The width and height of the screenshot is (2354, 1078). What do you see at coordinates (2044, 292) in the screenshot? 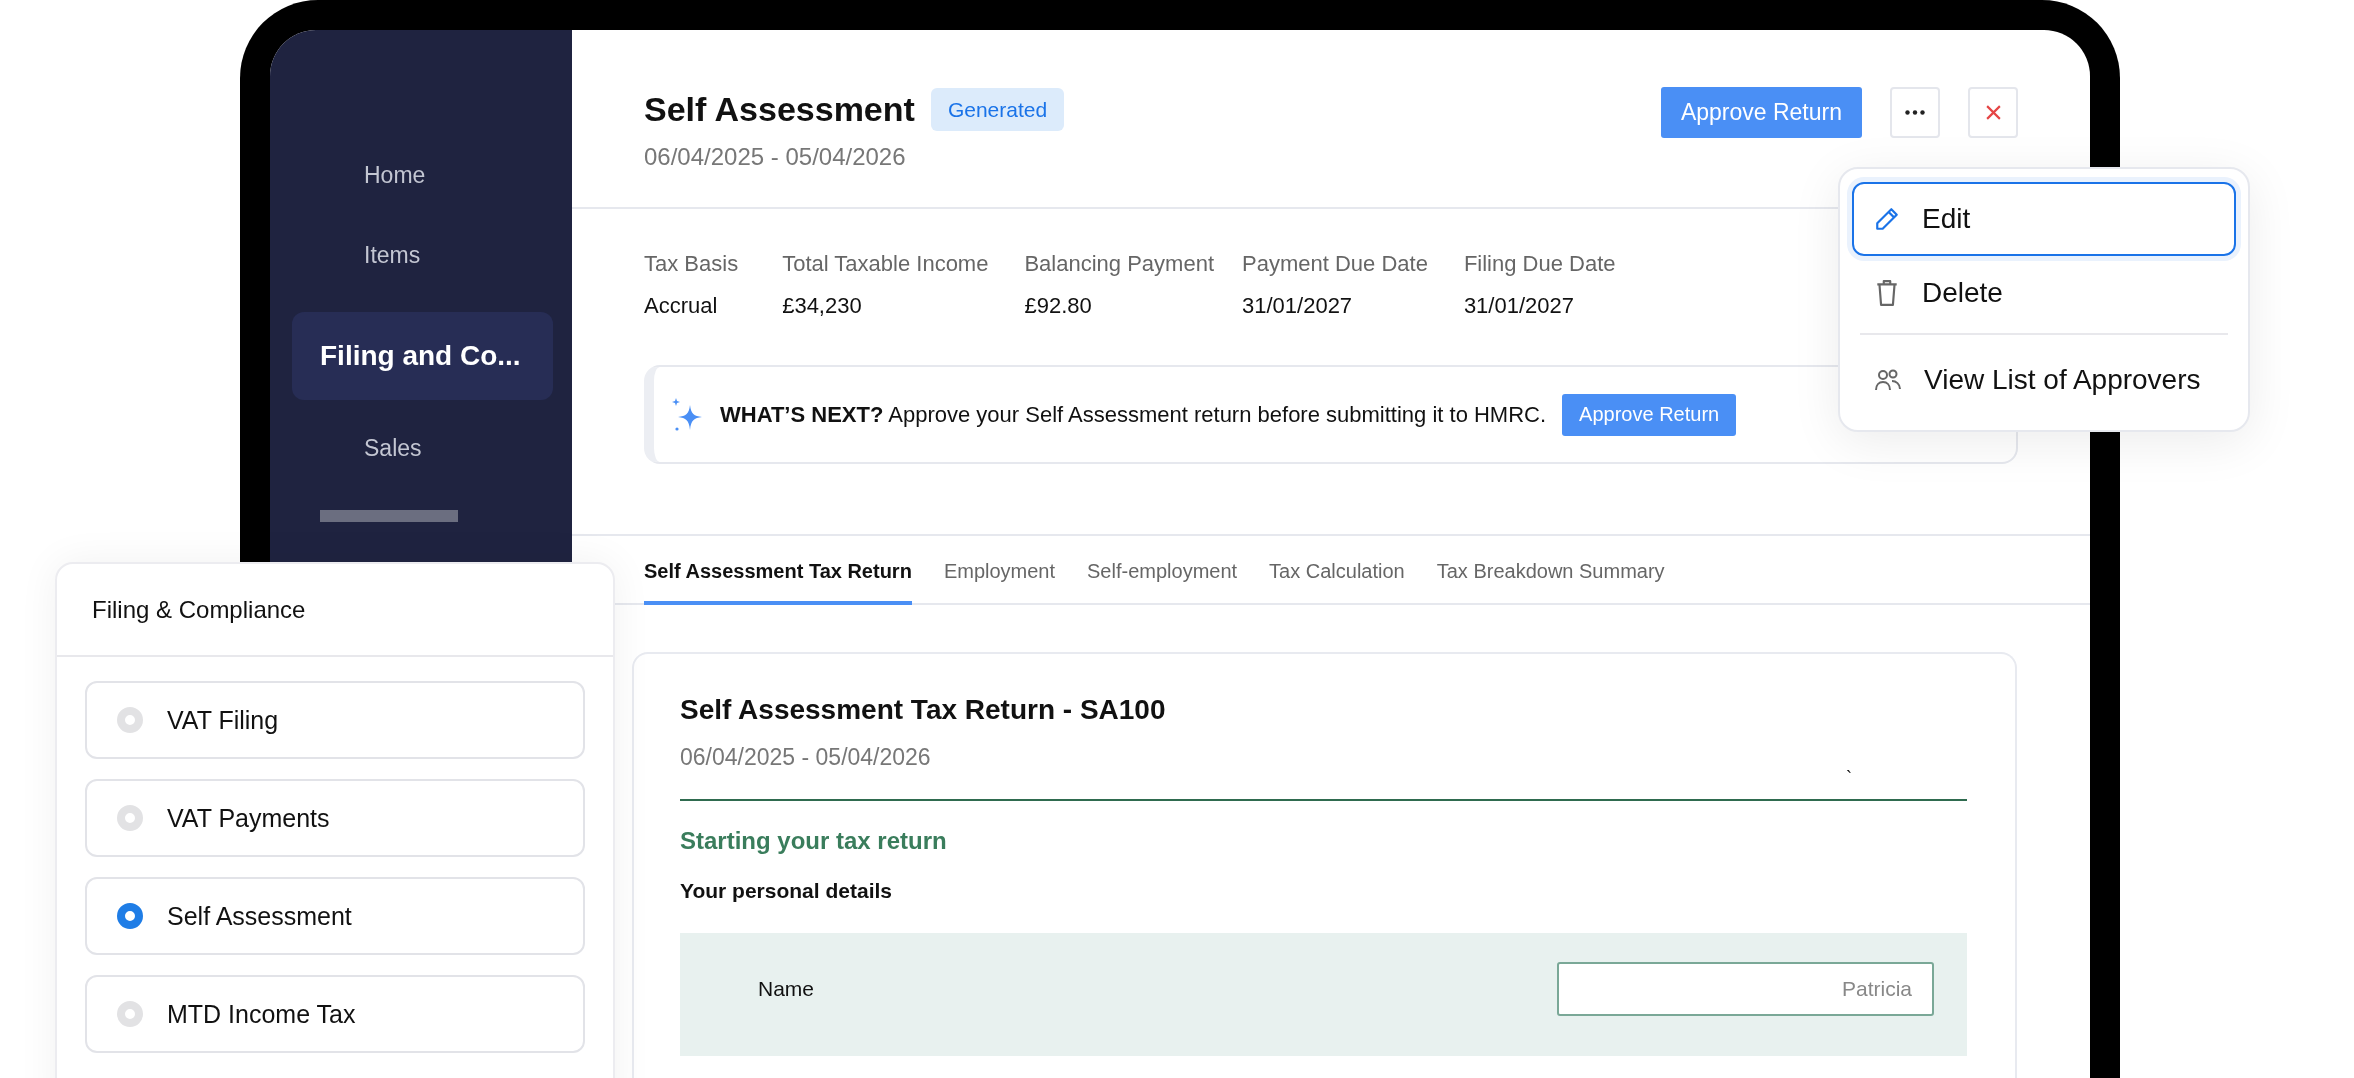
I see `menu-item: Delete` at bounding box center [2044, 292].